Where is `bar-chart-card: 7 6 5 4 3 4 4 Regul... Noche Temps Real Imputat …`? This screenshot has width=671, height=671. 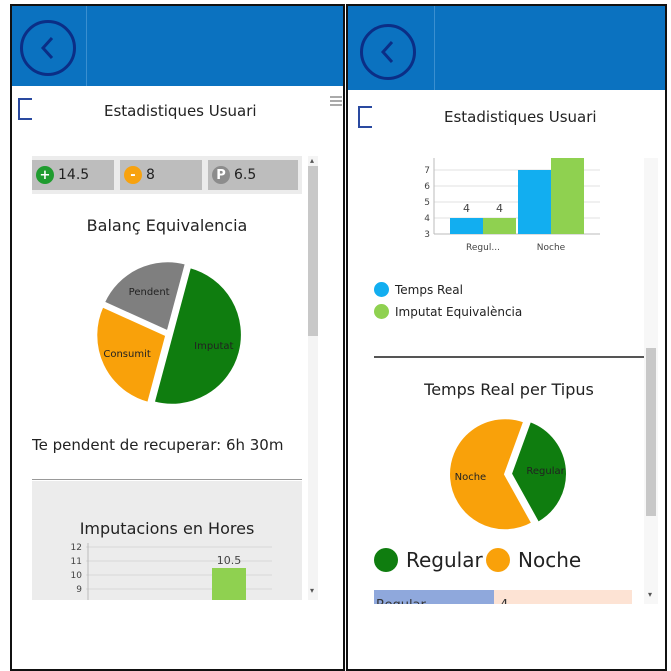 bar-chart-card: 7 6 5 4 3 4 4 Regul... Noche Temps Real Imputat … is located at coordinates (503, 256).